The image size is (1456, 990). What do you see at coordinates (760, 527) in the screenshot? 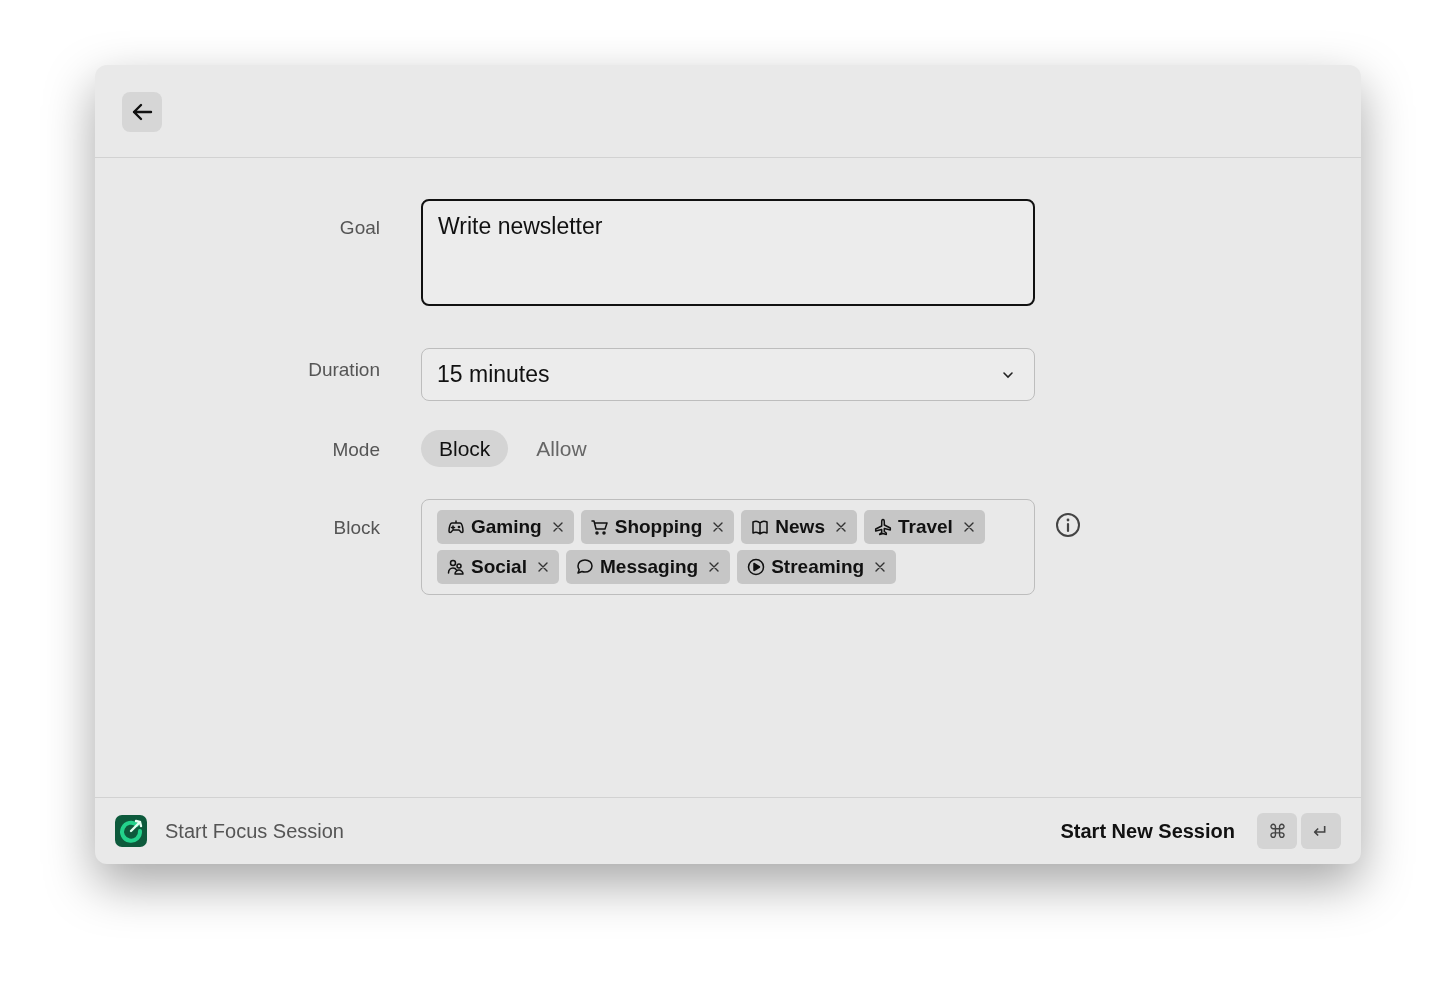
I see `book-icon` at bounding box center [760, 527].